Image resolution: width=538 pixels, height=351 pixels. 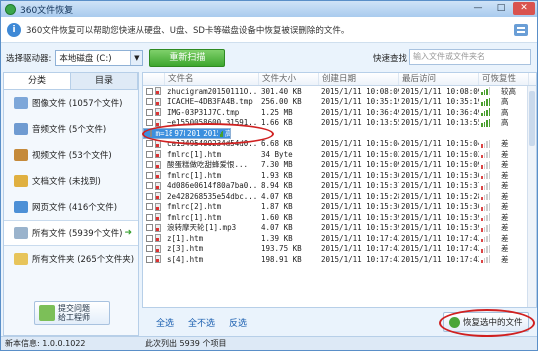 What do you see at coordinates (83, 259) in the screenshot?
I see `sidebar-item-label: 所有文件夹 (265个文件夹)` at bounding box center [83, 259].